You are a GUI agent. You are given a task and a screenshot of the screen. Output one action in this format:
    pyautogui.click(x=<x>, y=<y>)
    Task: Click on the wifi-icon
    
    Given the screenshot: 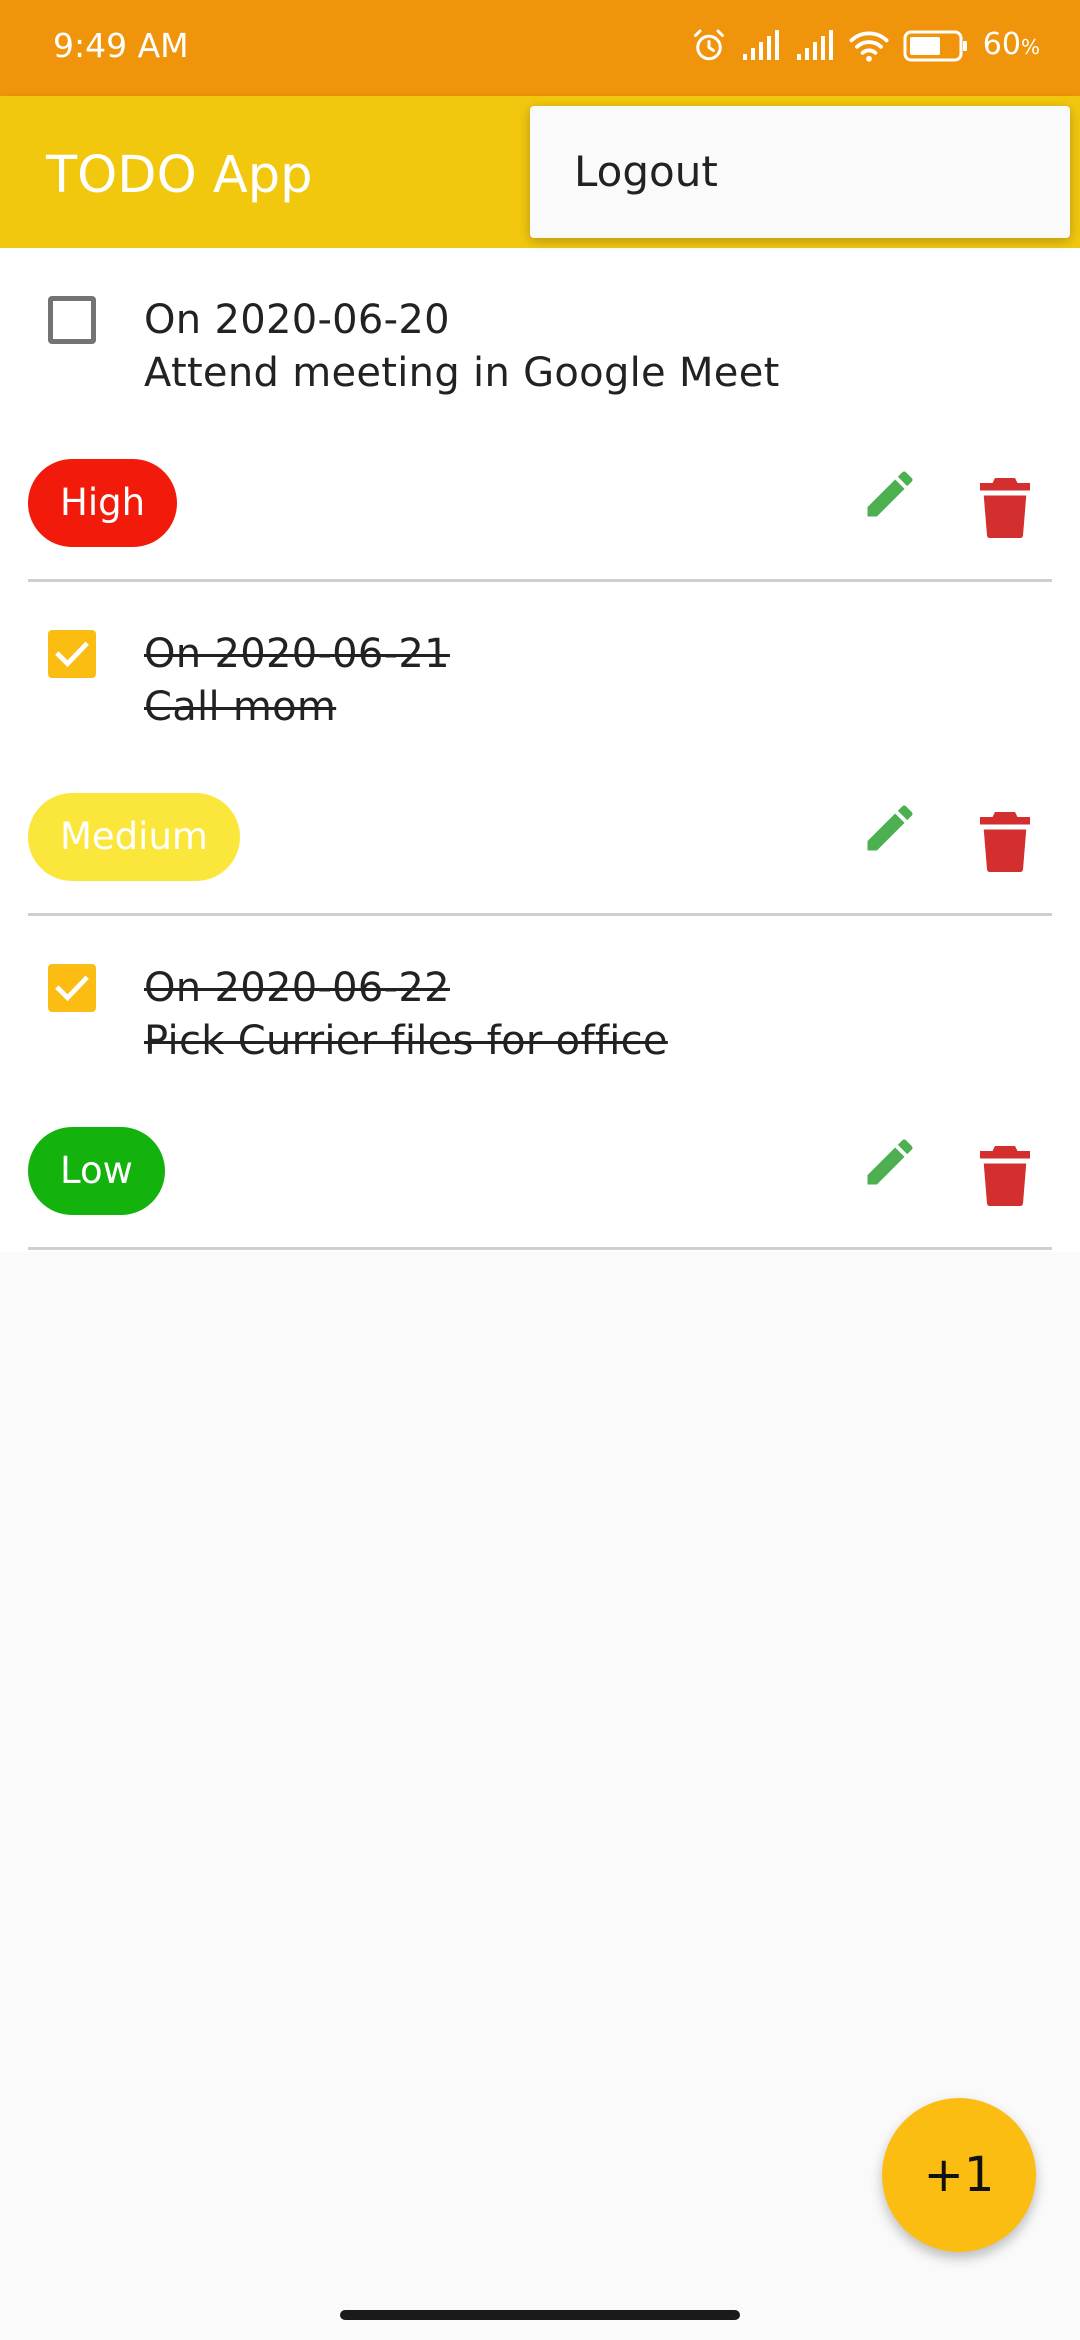 What is the action you would take?
    pyautogui.click(x=869, y=46)
    